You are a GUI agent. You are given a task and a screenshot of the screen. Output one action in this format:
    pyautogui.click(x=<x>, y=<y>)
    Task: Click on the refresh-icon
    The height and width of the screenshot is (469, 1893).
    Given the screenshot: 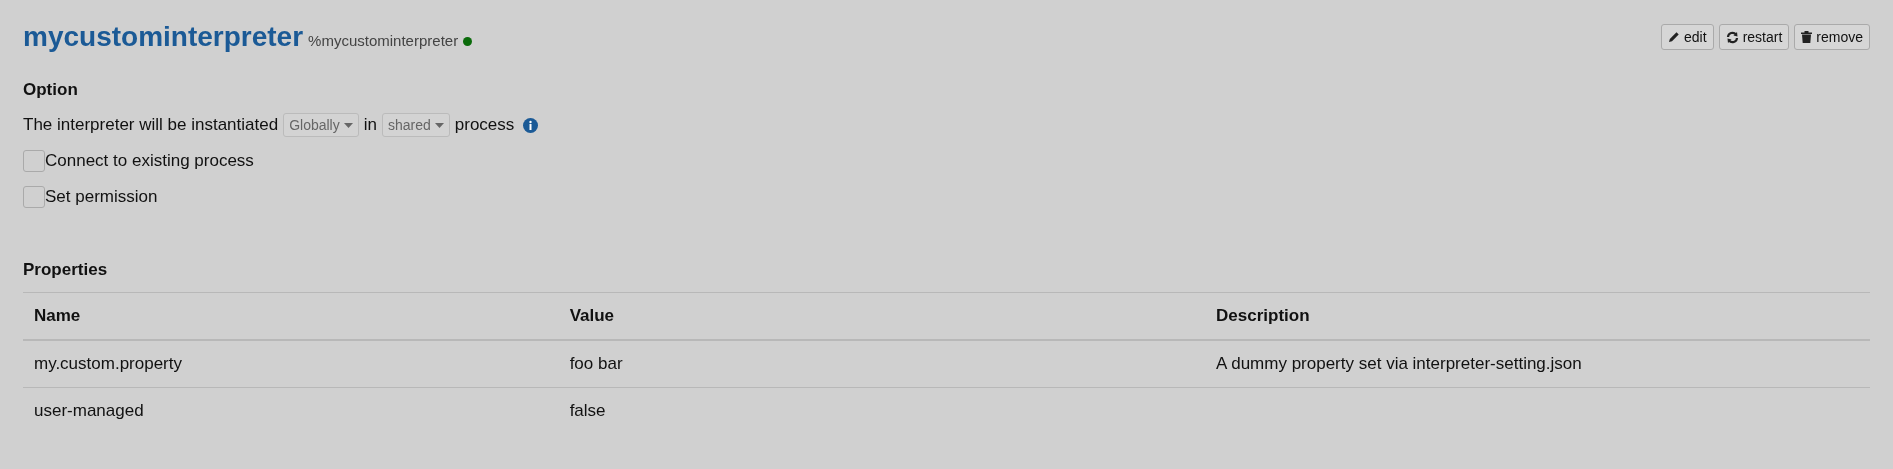 What is the action you would take?
    pyautogui.click(x=1732, y=37)
    